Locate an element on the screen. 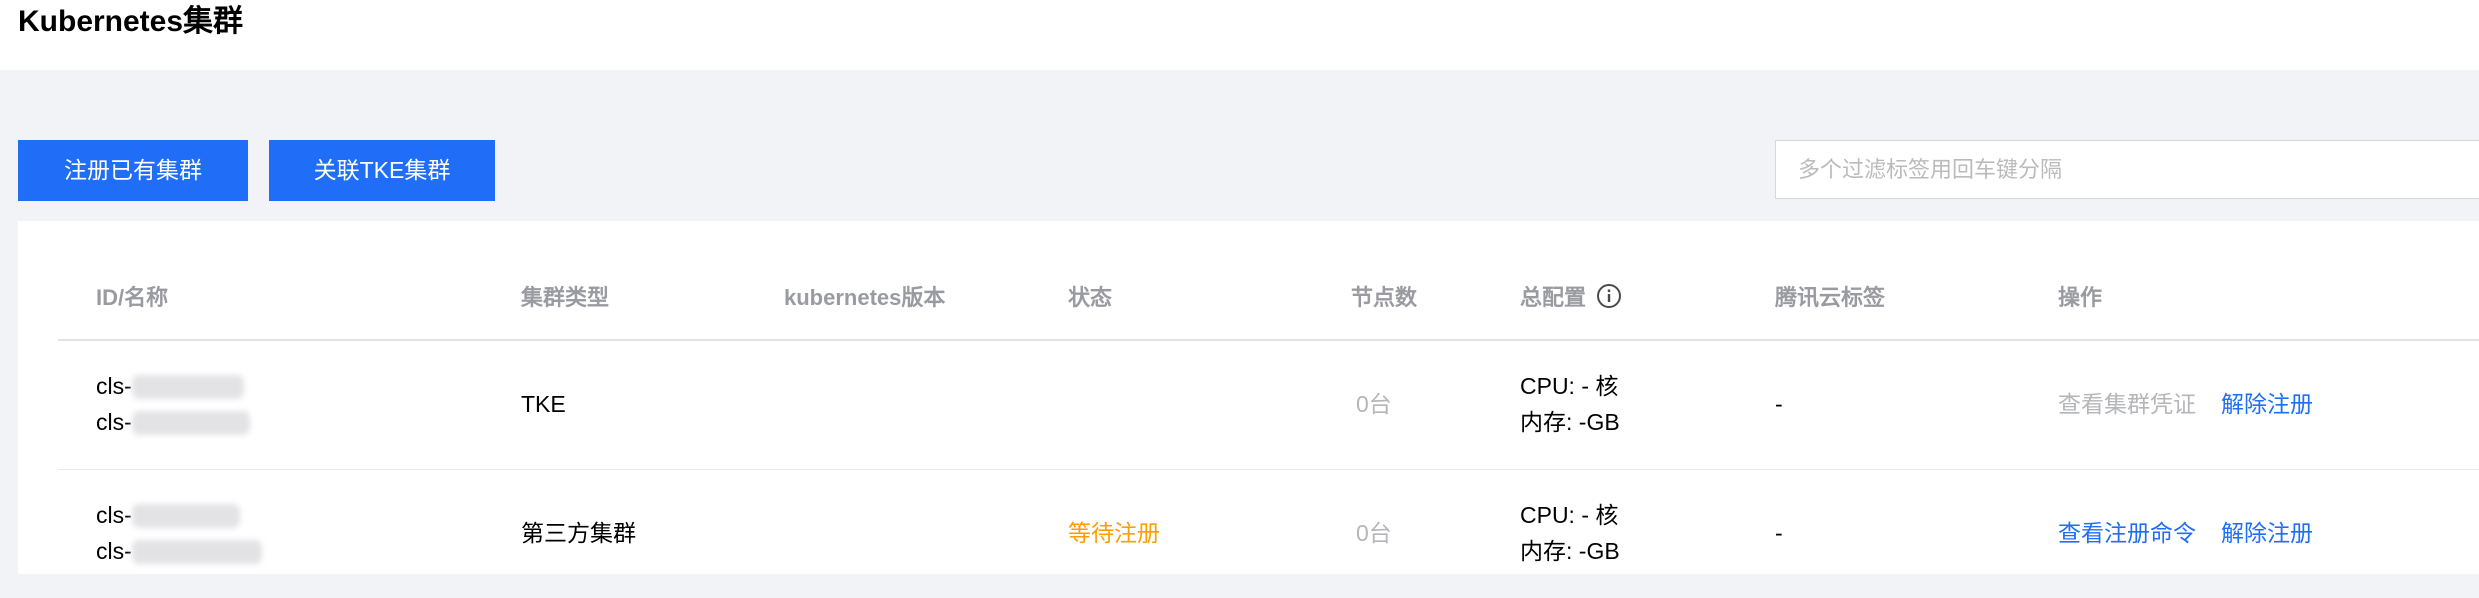  column-header-total-config: 总配置 is located at coordinates (1571, 298).